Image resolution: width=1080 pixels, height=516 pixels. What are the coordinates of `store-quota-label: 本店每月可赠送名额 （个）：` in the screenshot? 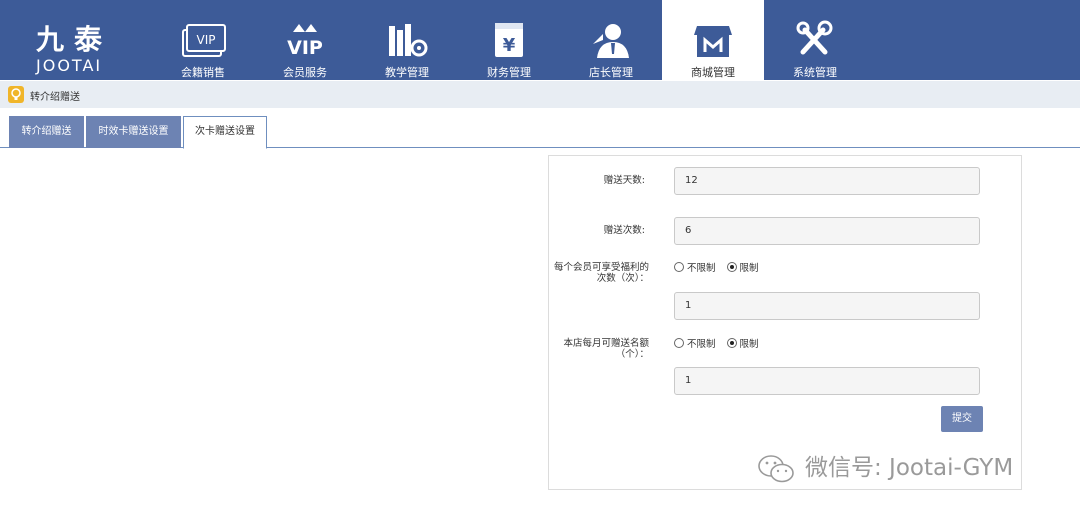 It's located at (599, 349).